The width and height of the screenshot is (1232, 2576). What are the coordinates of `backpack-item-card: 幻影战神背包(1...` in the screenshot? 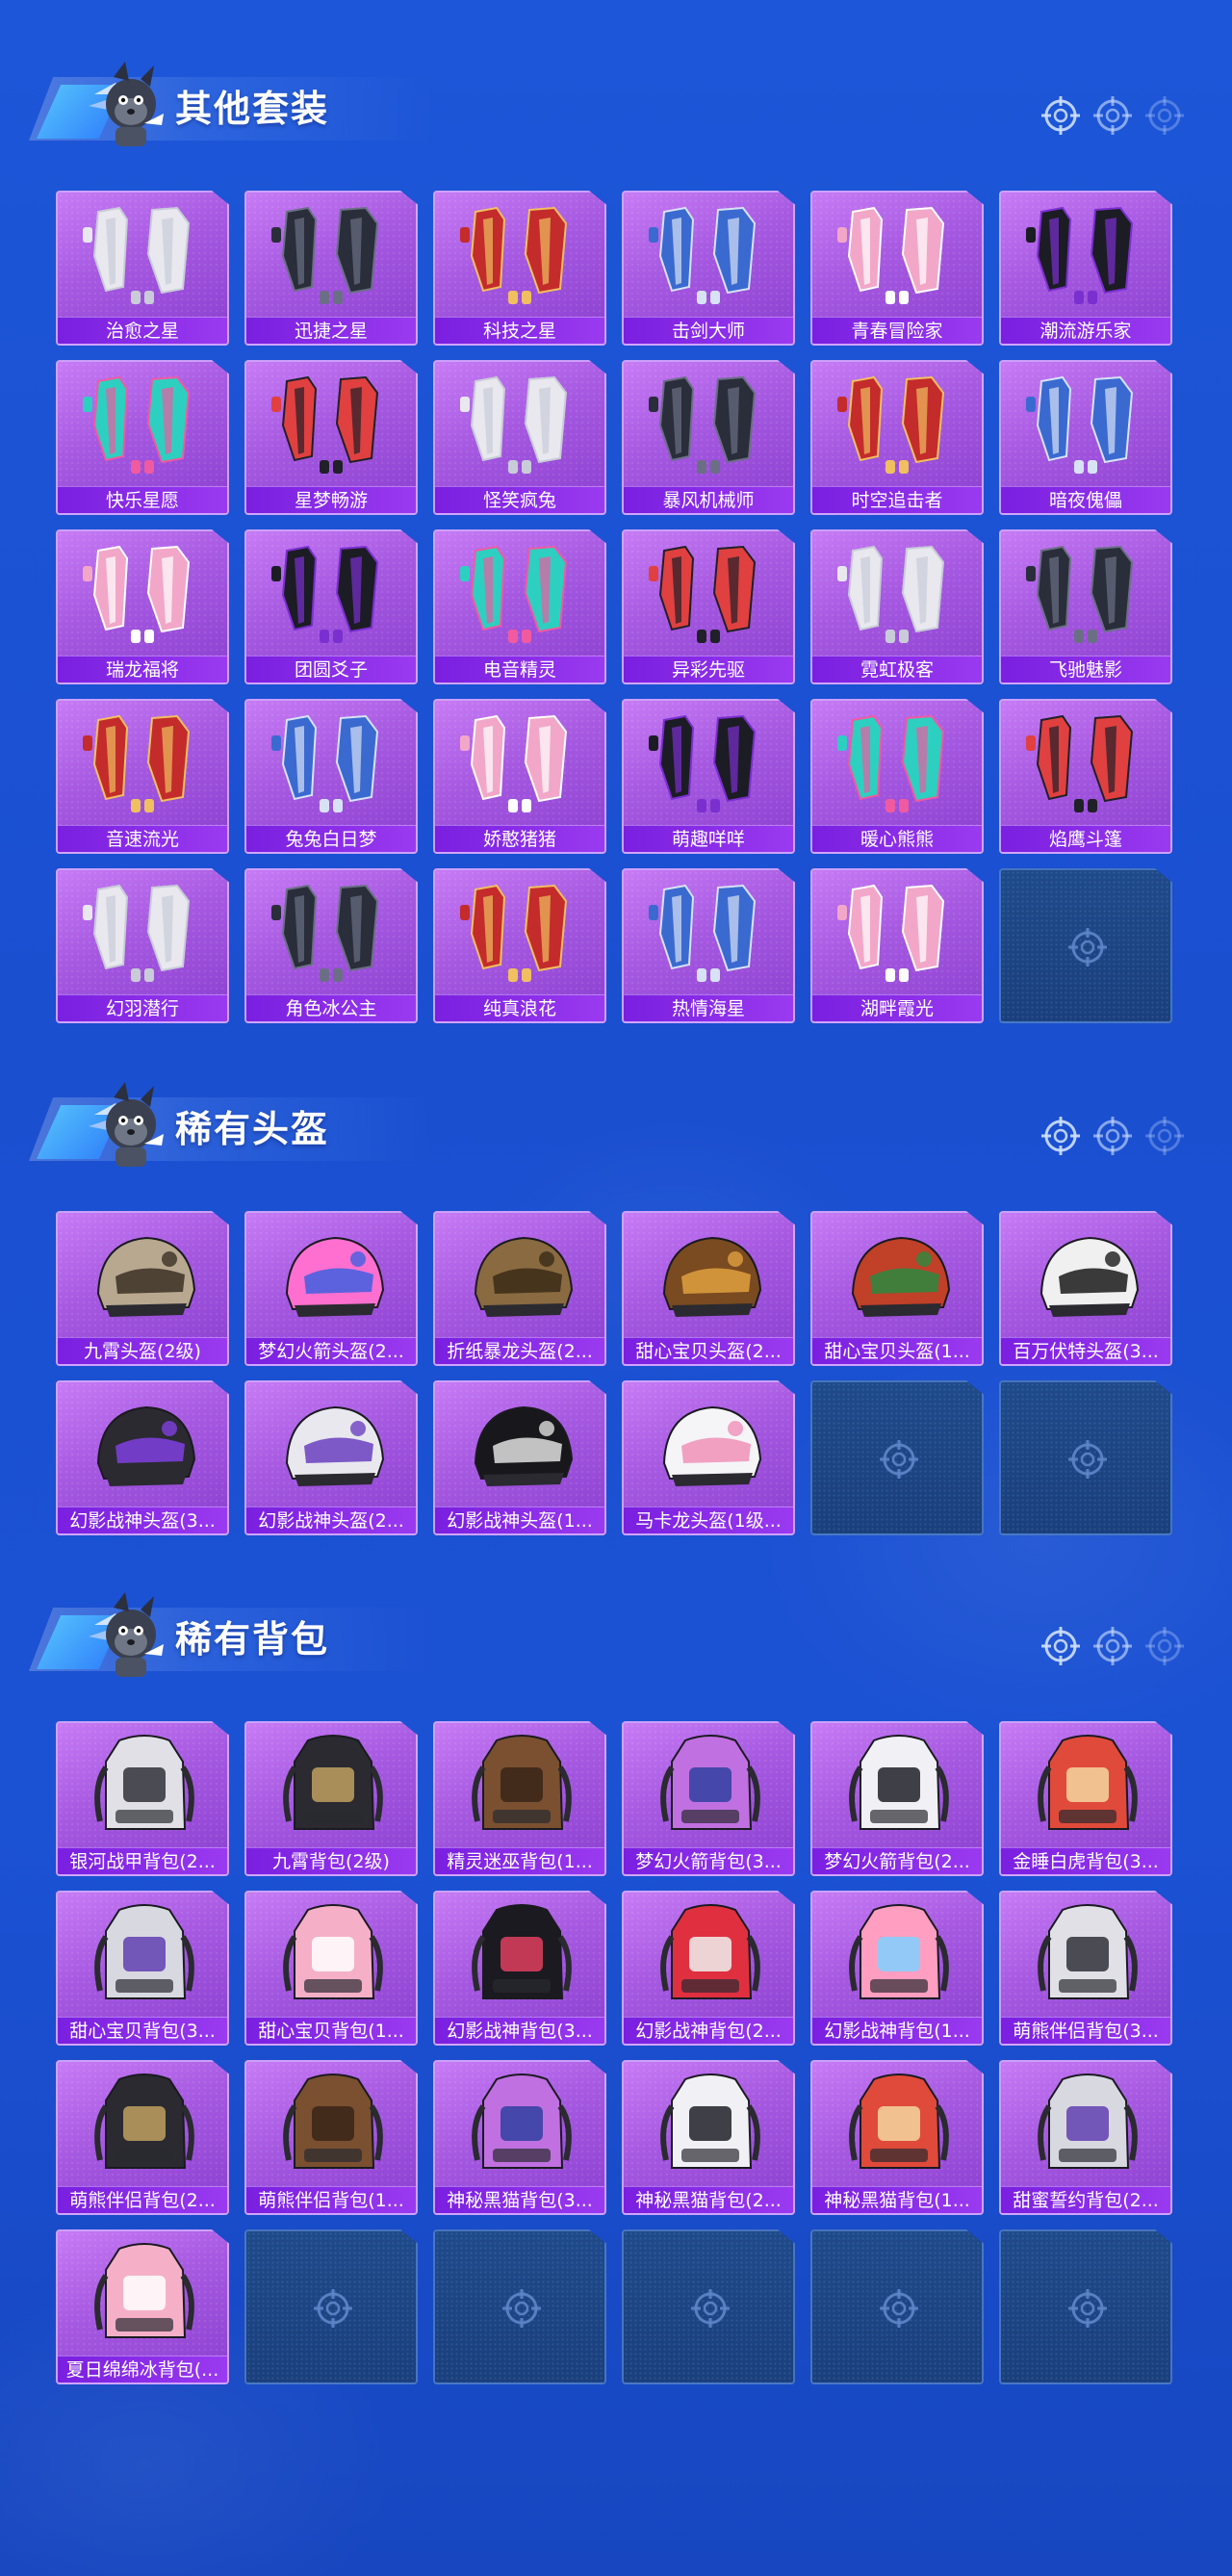 It's located at (897, 1969).